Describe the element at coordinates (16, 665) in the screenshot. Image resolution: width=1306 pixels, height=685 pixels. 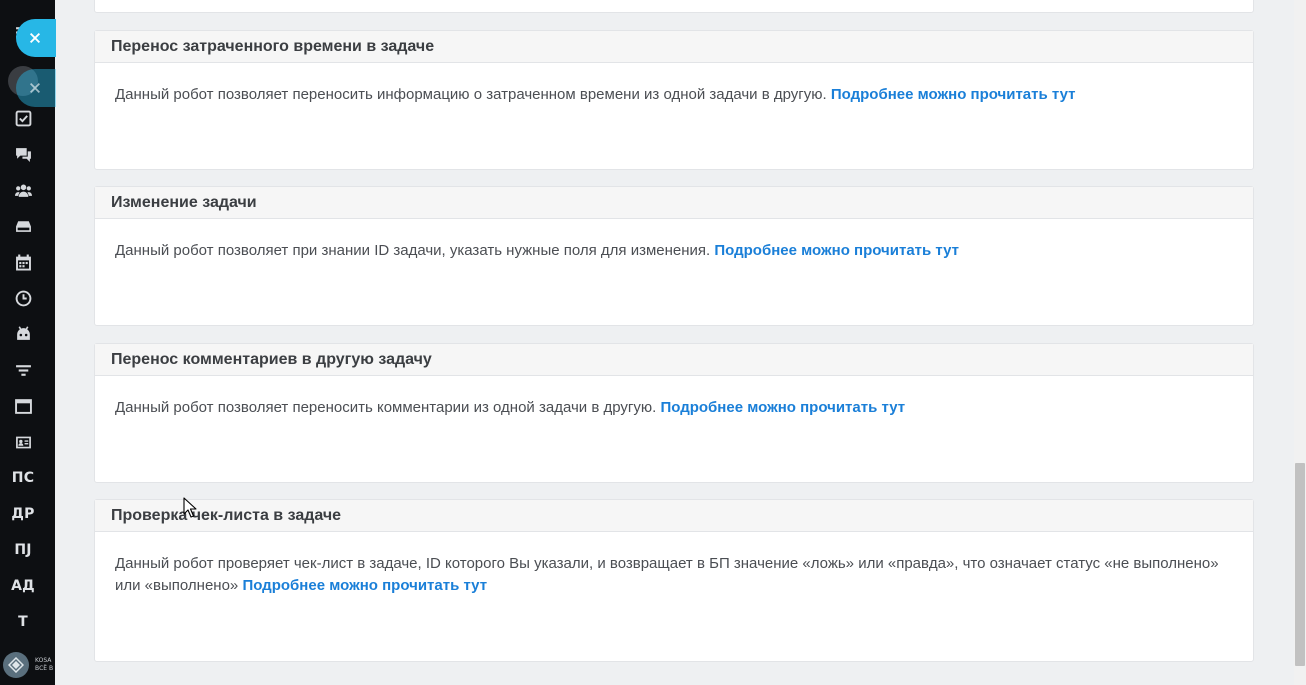
I see `logo-mark-icon` at that location.